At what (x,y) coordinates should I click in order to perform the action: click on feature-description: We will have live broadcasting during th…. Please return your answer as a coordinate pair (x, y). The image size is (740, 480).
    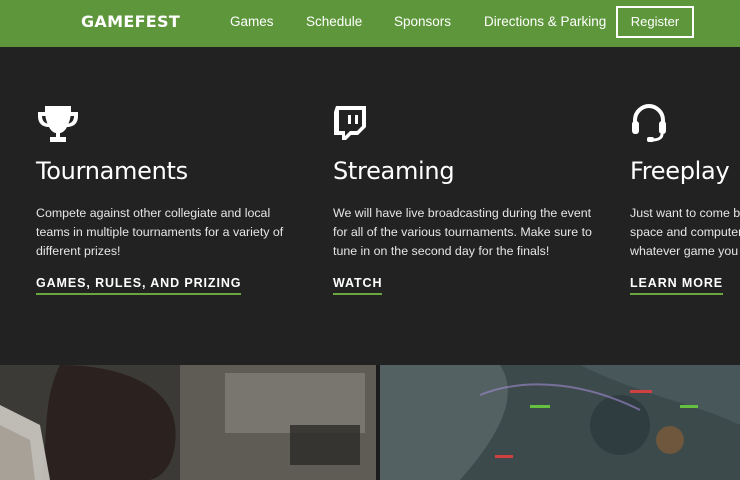
    Looking at the image, I should click on (462, 232).